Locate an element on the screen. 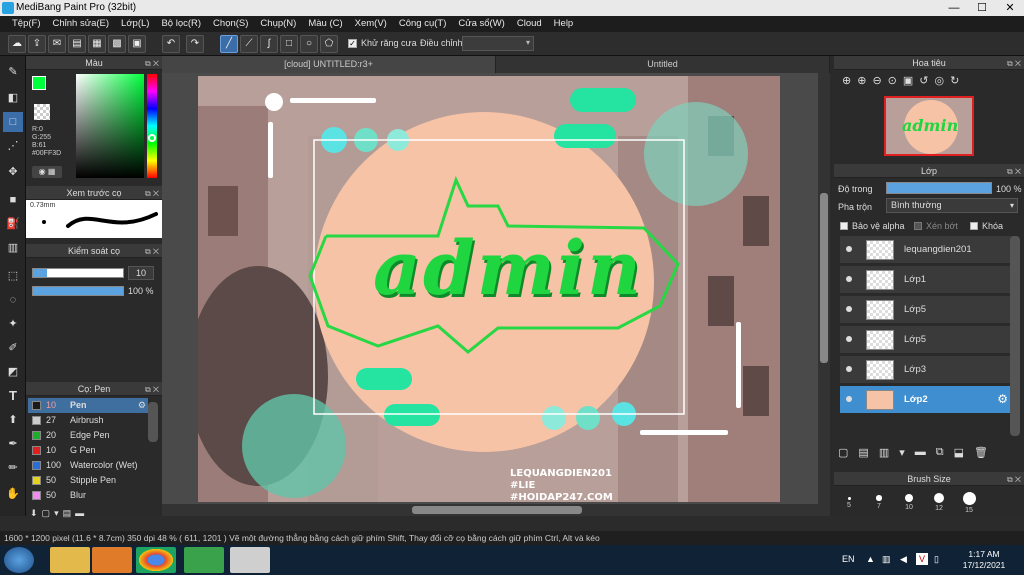 The width and height of the screenshot is (1024, 575). menu-select: Chọn(S) is located at coordinates (230, 24).